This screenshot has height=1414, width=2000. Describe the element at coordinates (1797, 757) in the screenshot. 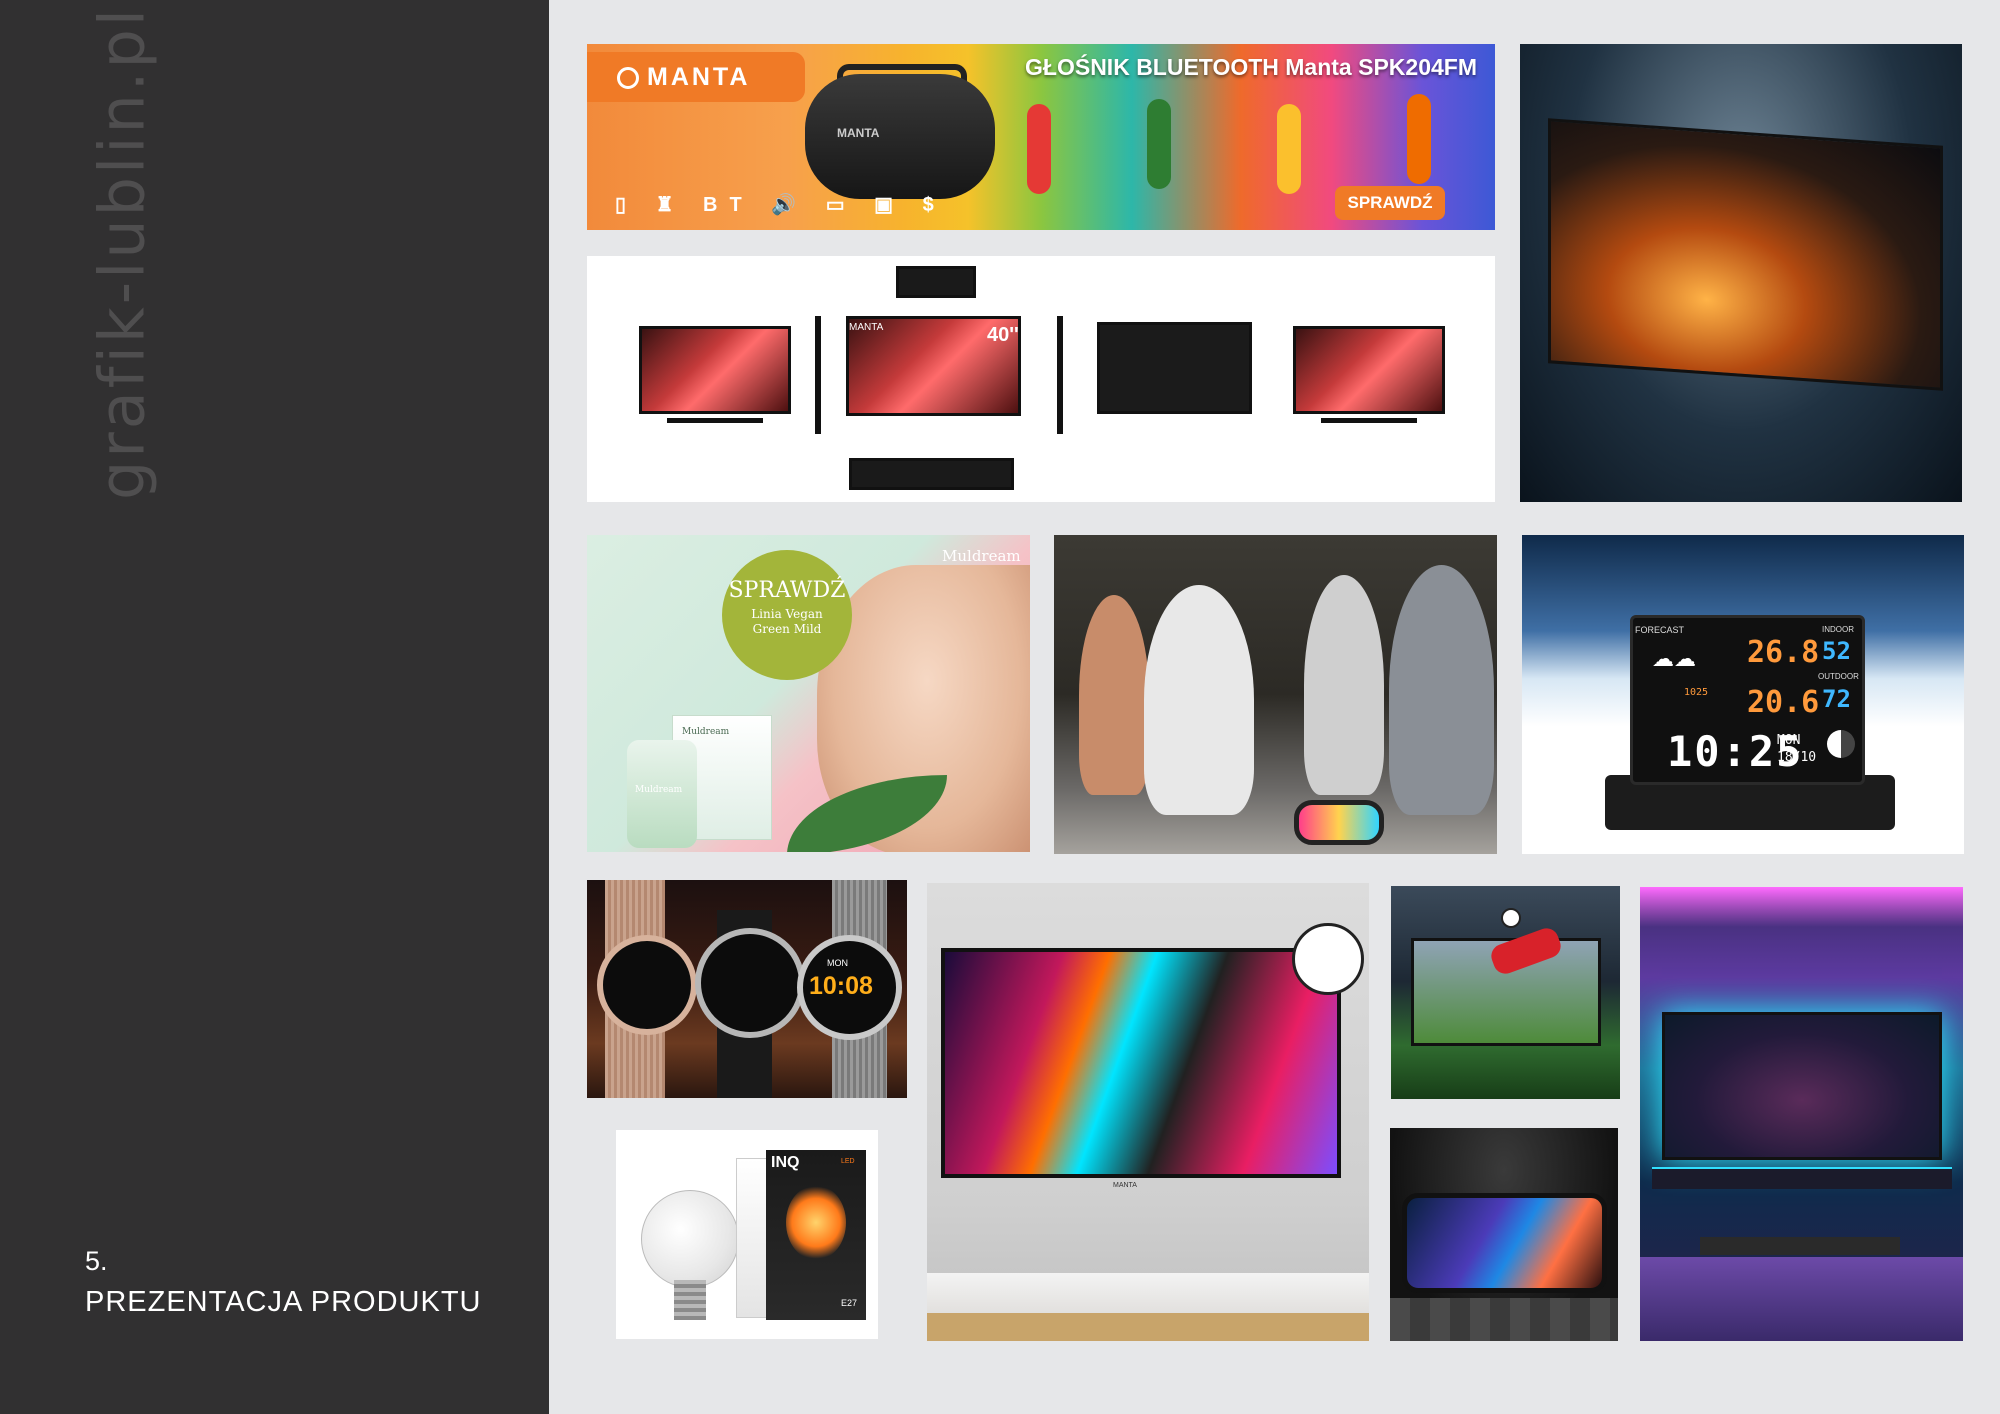

I see `clock-date: 18/10` at that location.